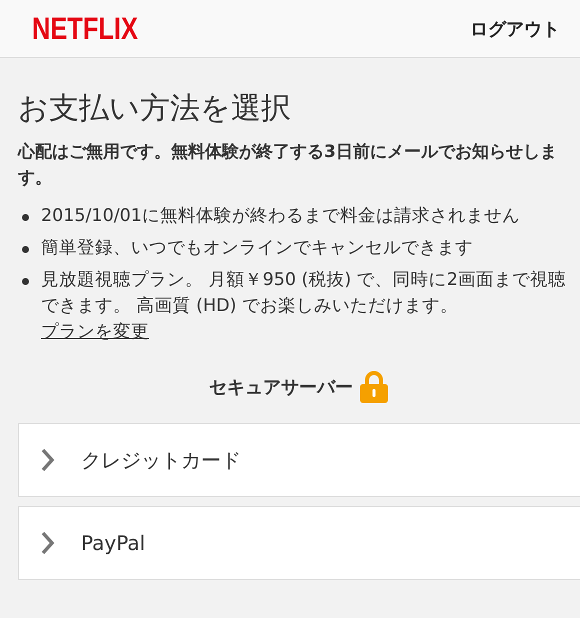 This screenshot has width=580, height=618. I want to click on logo: NETFLIX, so click(85, 28).